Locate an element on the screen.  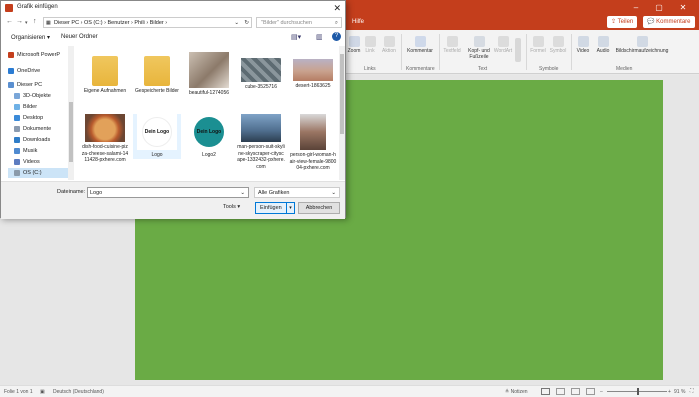
powerpoint-icon is located at coordinates (9, 8).